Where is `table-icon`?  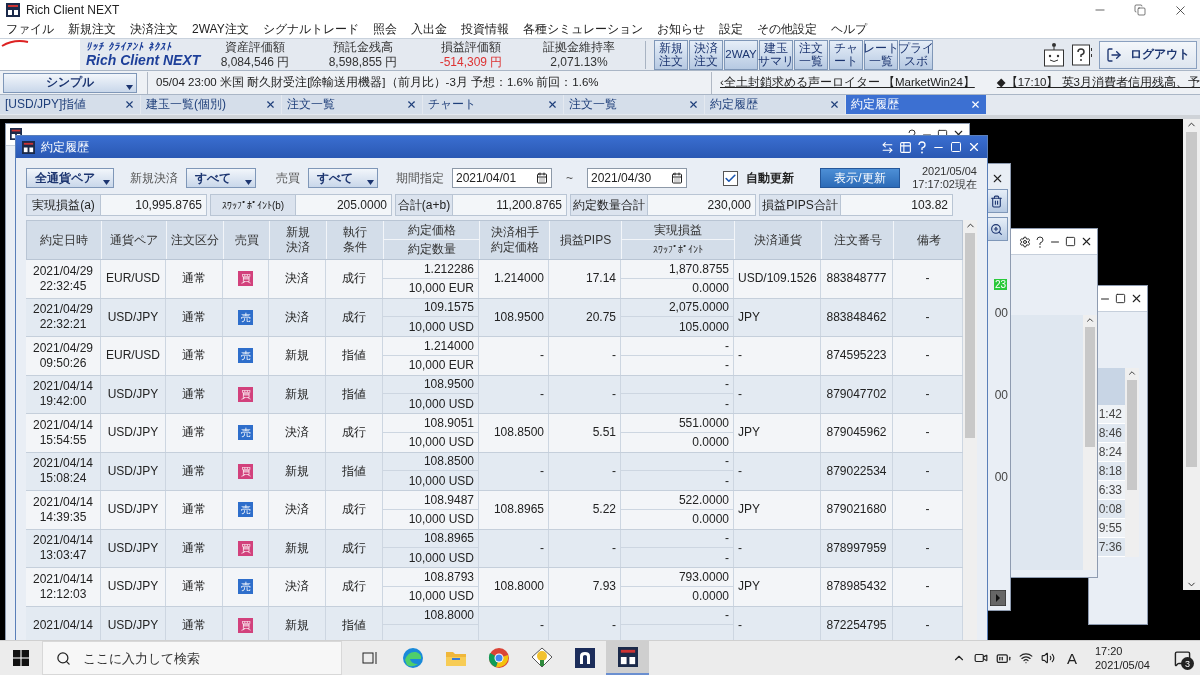 table-icon is located at coordinates (905, 147).